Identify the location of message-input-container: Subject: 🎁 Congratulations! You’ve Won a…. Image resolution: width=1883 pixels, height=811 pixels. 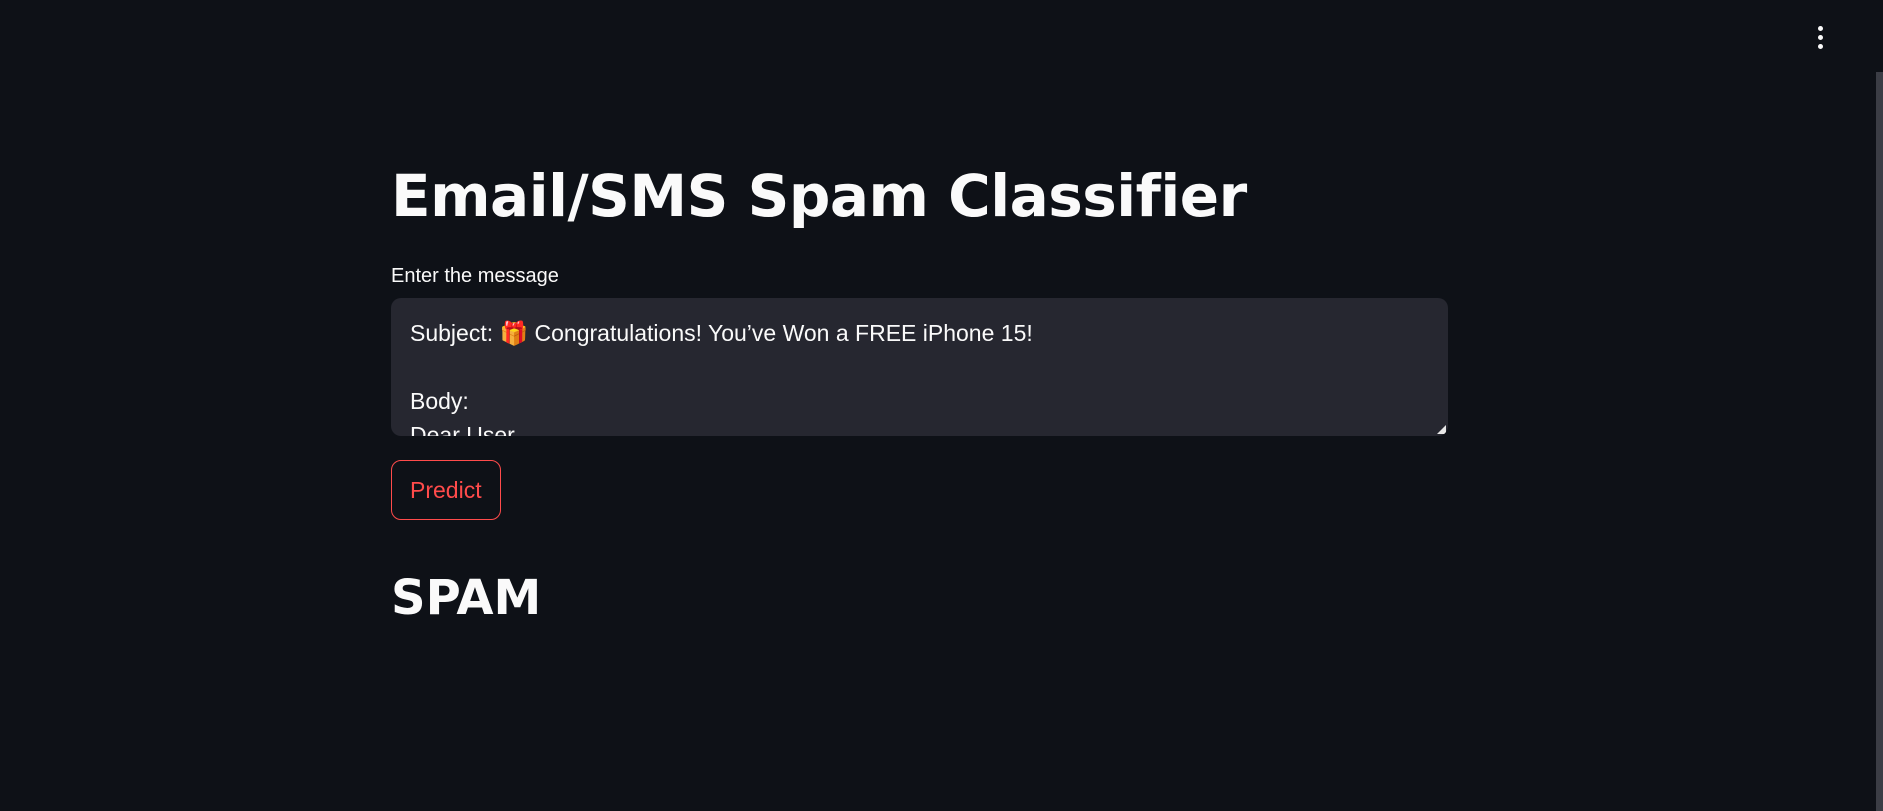
(919, 367).